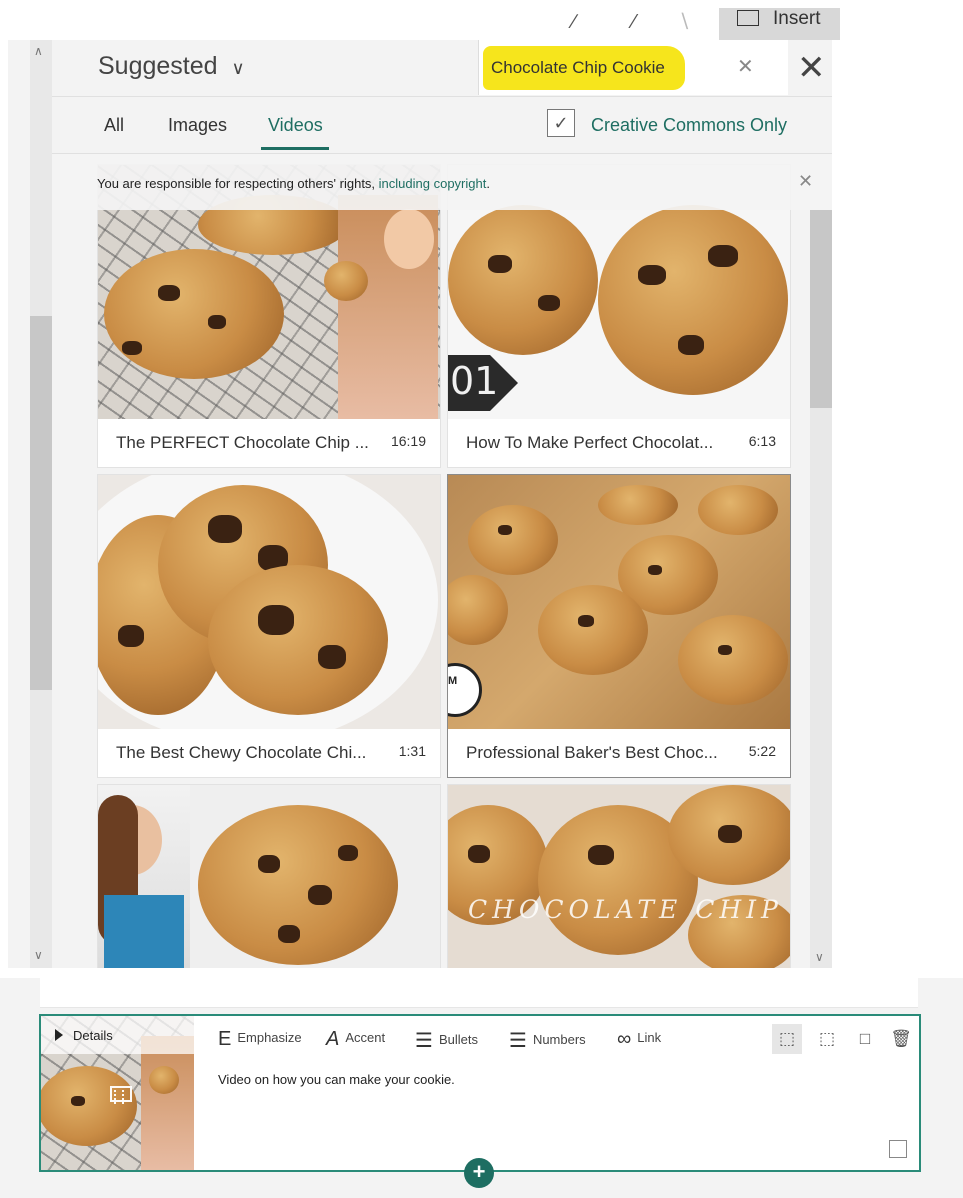 The height and width of the screenshot is (1198, 963). I want to click on details-label: Details, so click(93, 1035).